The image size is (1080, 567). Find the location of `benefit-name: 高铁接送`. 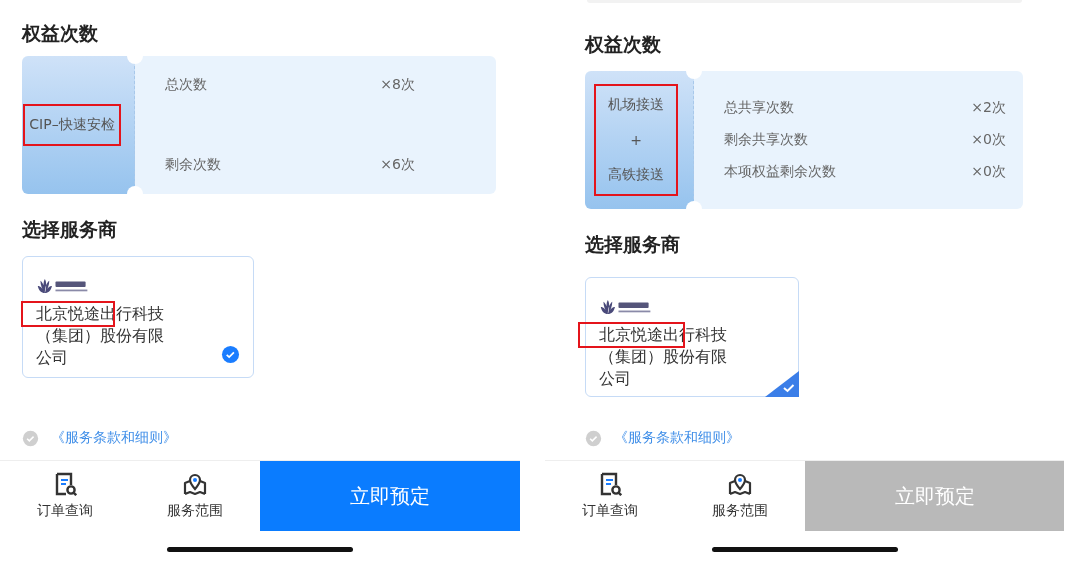

benefit-name: 高铁接送 is located at coordinates (636, 175).